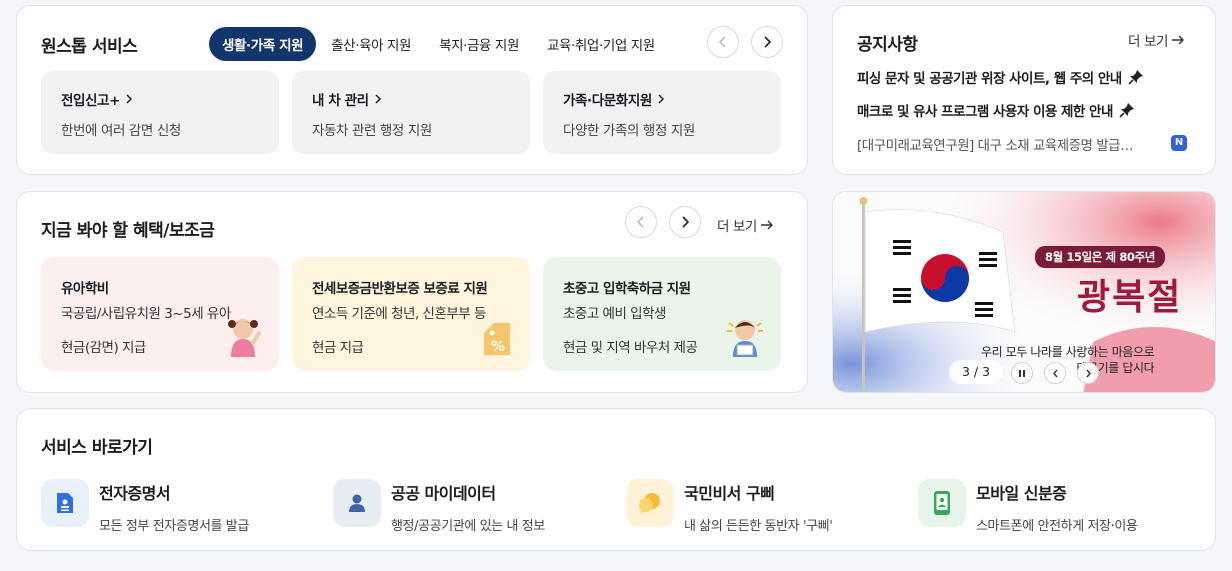 The image size is (1232, 571). Describe the element at coordinates (887, 45) in the screenshot. I see `notice-title: 공지사항` at that location.